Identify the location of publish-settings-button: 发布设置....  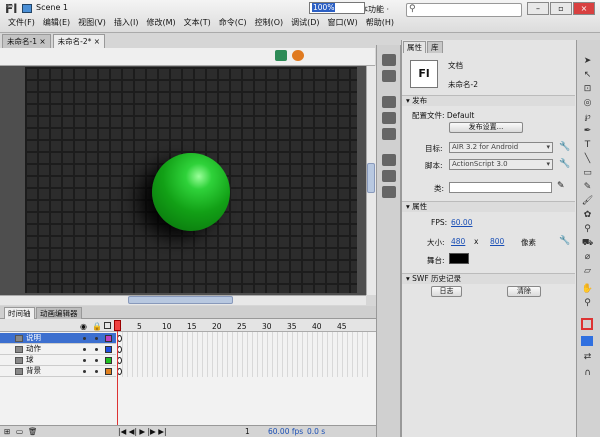
(486, 127).